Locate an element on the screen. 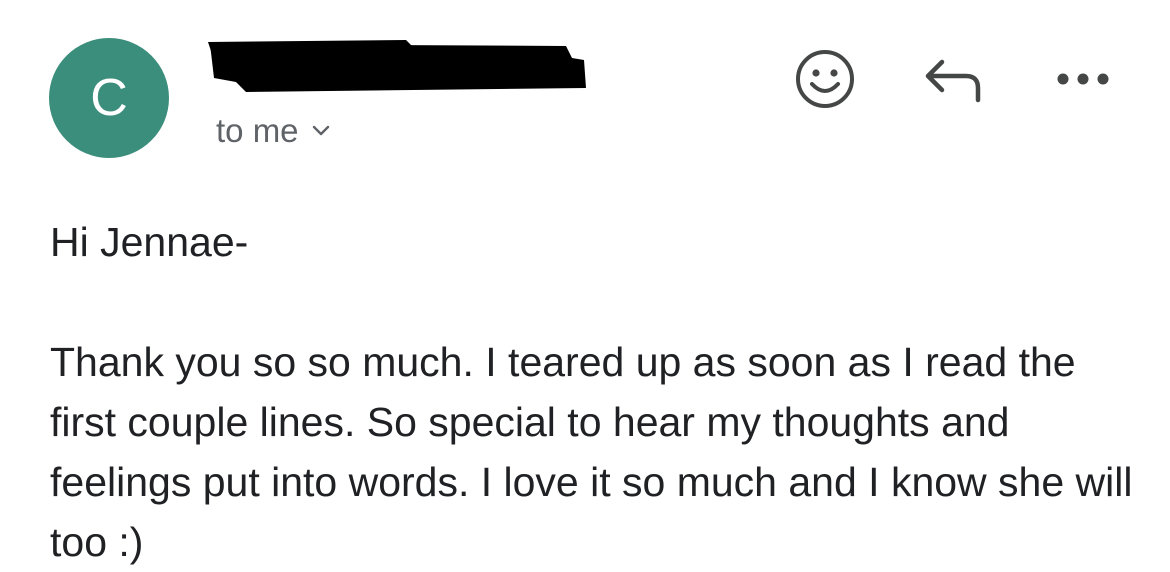 The width and height of the screenshot is (1170, 572). email-actions is located at coordinates (960, 79).